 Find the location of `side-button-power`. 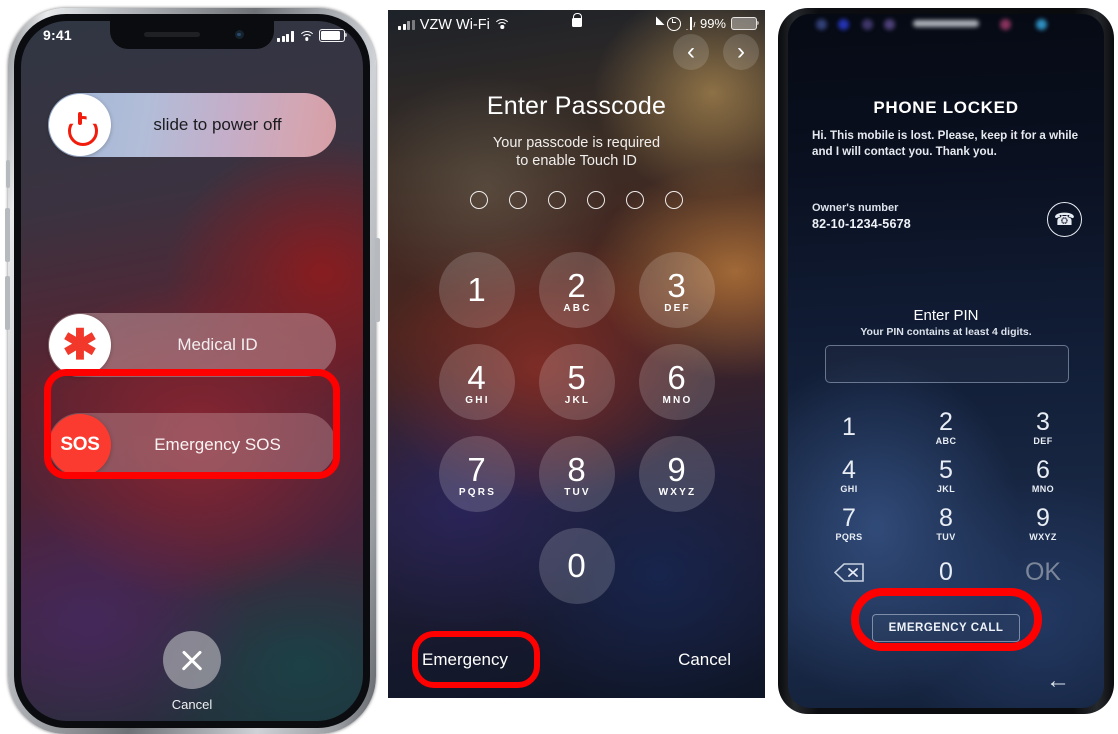

side-button-power is located at coordinates (377, 280).